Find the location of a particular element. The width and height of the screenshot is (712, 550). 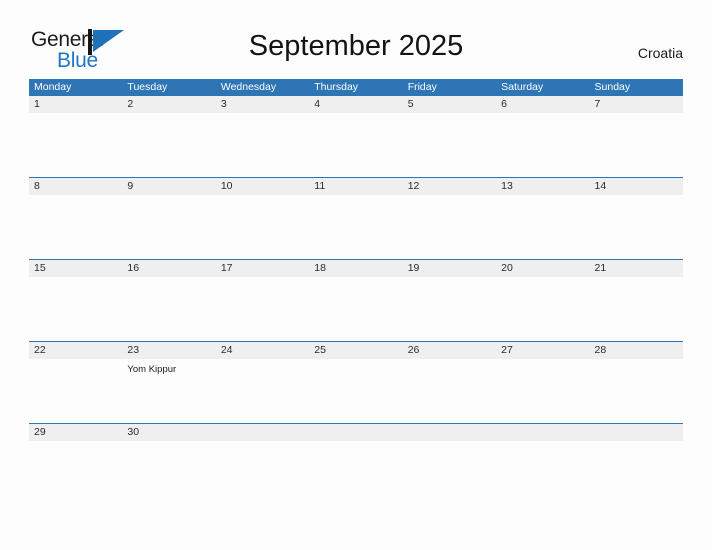

week-number-band: 22 23 24 25 26 27 28 is located at coordinates (356, 350).